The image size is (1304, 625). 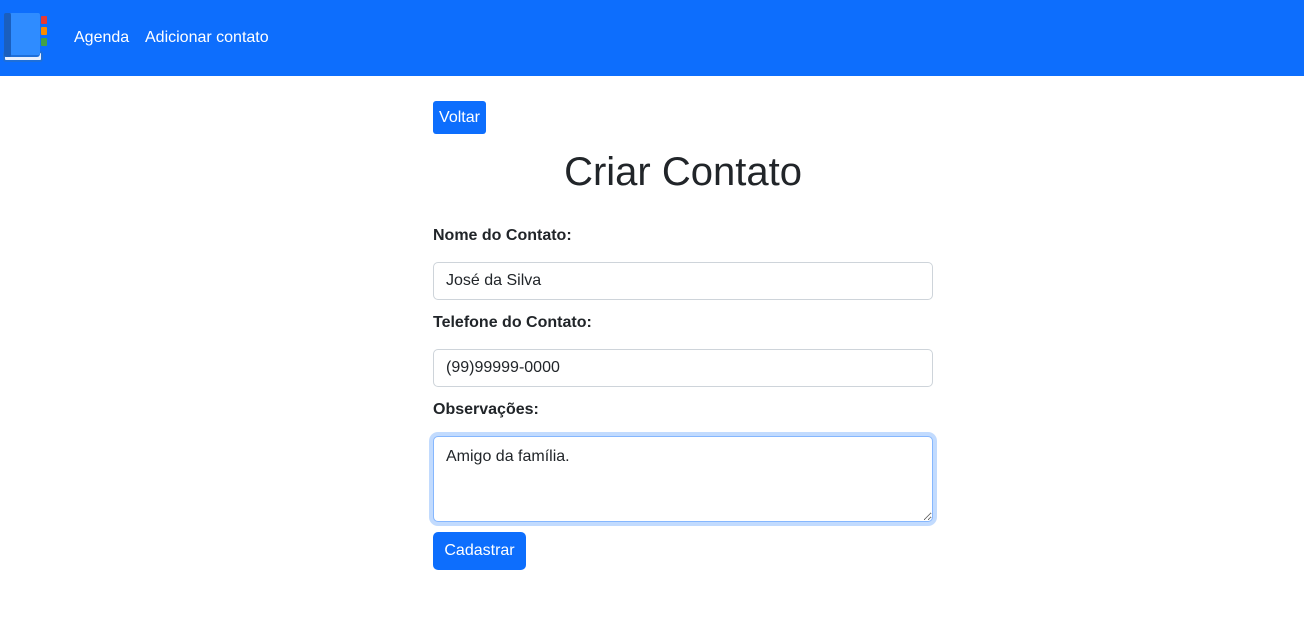 What do you see at coordinates (479, 551) in the screenshot?
I see `submit-button: Cadastrar` at bounding box center [479, 551].